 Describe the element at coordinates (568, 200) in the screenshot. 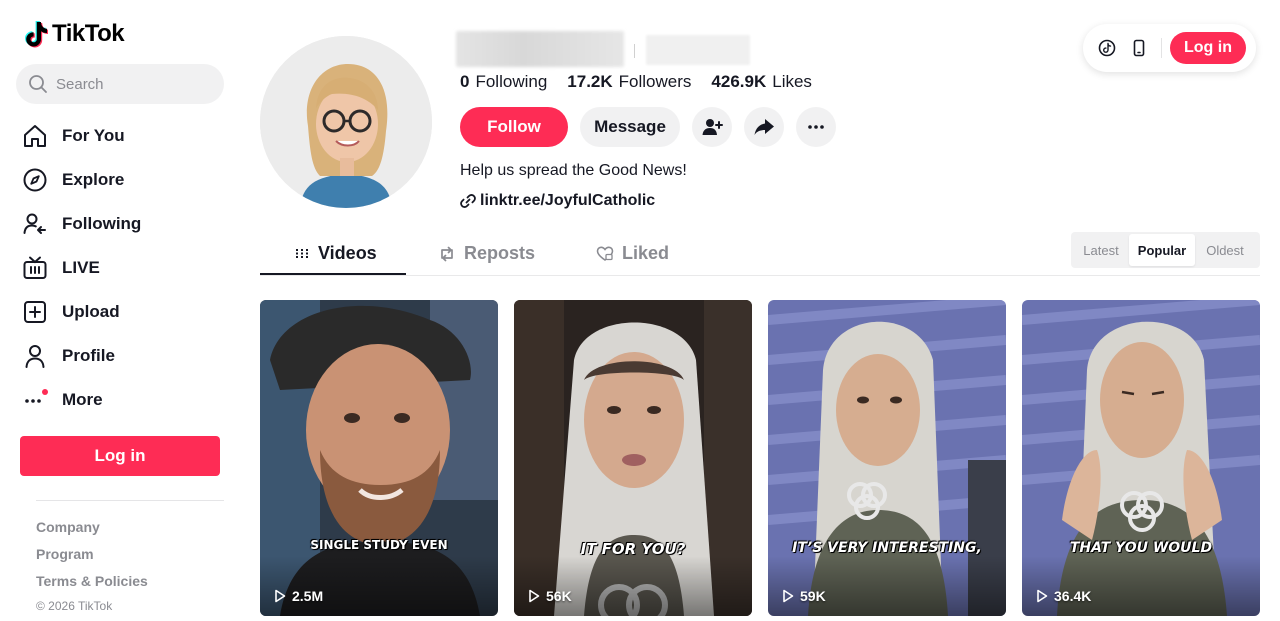

I see `profile-link-text: linktr.ee/JoyfulCatholic` at that location.